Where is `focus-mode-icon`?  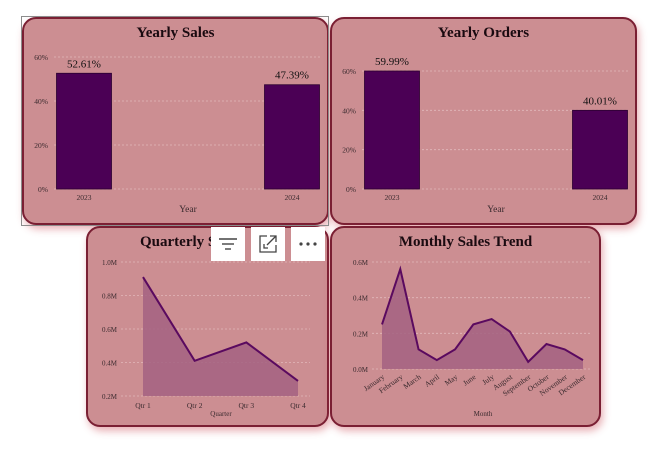
focus-mode-icon is located at coordinates (268, 244).